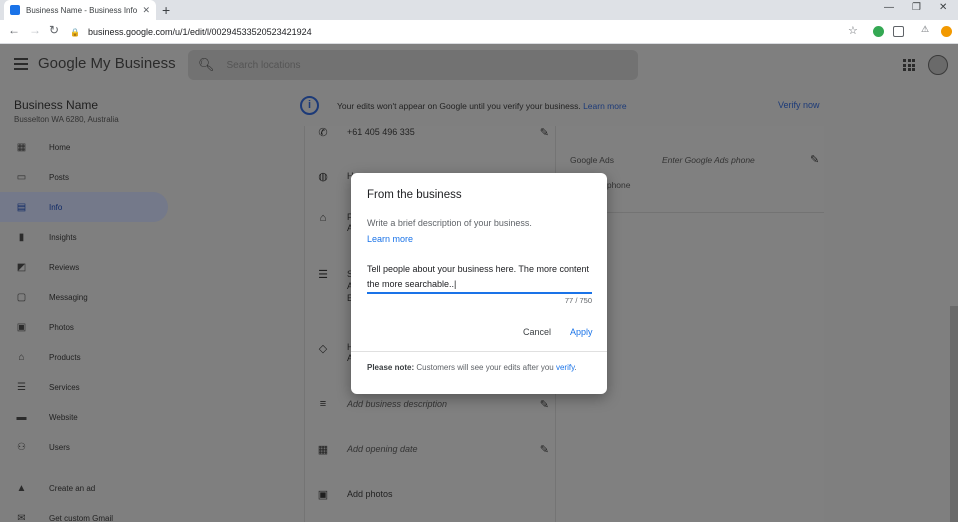 This screenshot has height=522, width=958. What do you see at coordinates (382, 449) in the screenshot?
I see `add-opening-date-label: Add opening date` at bounding box center [382, 449].